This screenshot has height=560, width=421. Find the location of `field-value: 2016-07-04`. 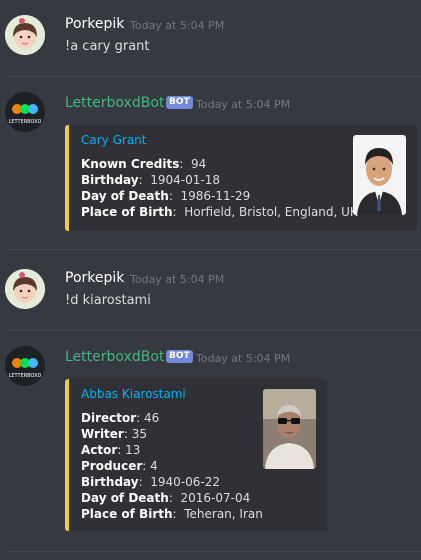

field-value: 2016-07-04 is located at coordinates (215, 498).